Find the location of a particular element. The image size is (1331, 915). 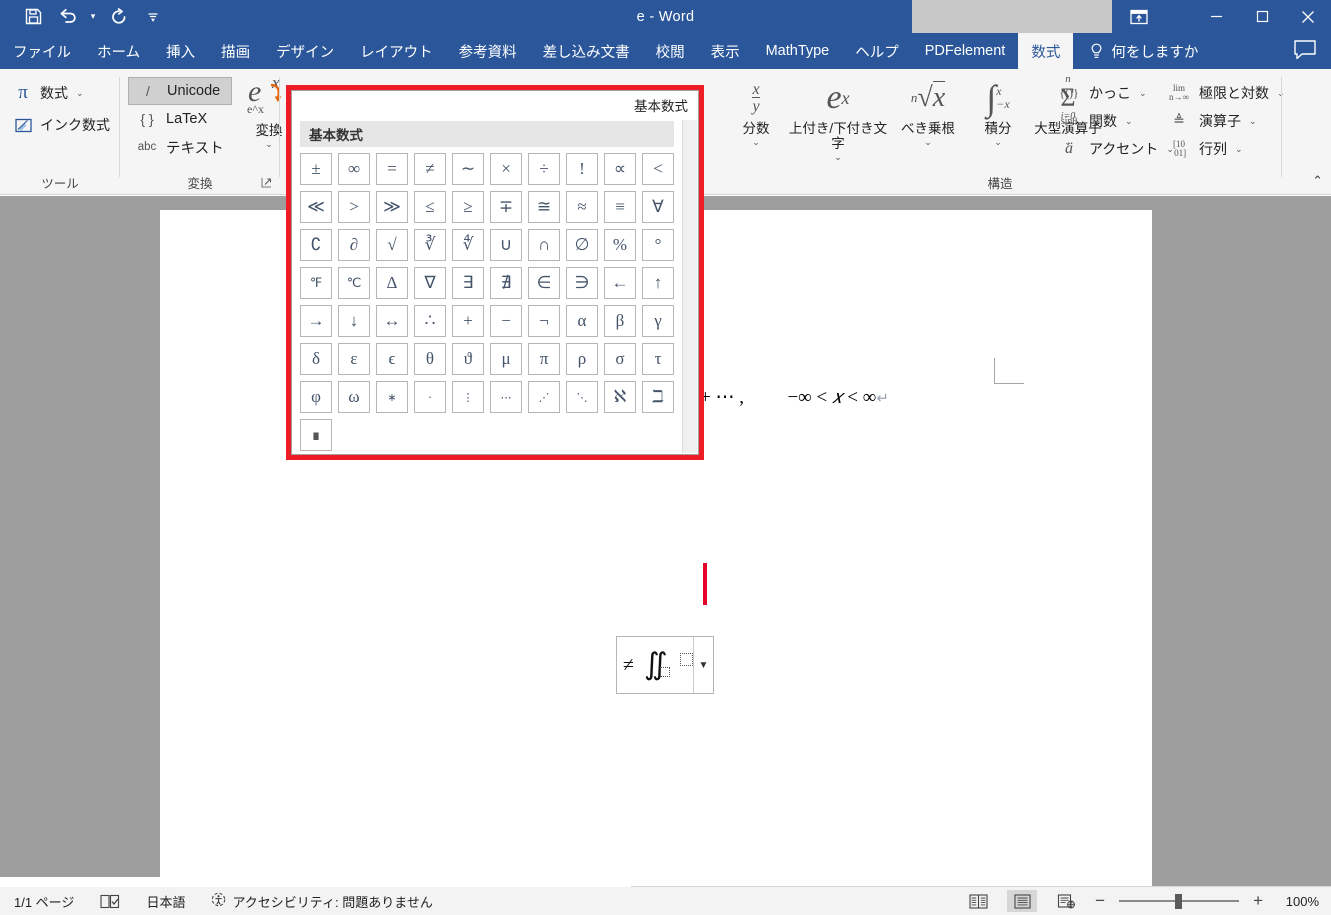

symbol-cell: ← is located at coordinates (620, 283).